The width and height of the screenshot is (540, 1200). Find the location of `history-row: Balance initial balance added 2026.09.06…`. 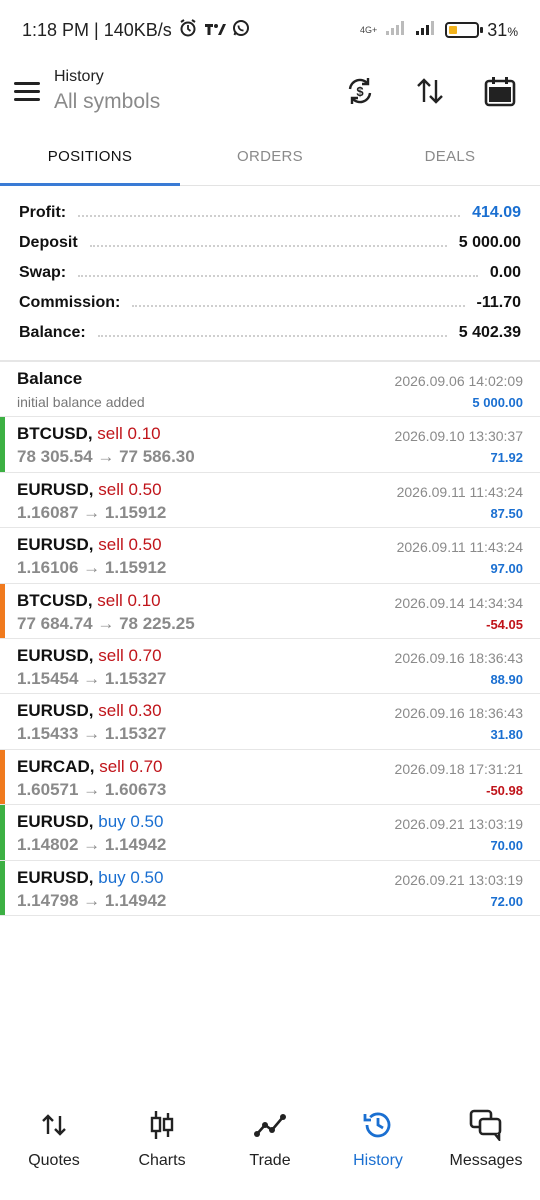

history-row: Balance initial balance added 2026.09.06… is located at coordinates (270, 390).